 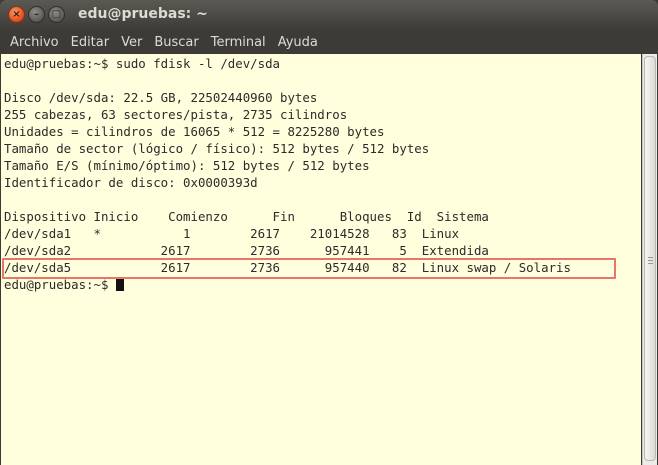 What do you see at coordinates (329, 15) in the screenshot?
I see `title-bar: × – □ edu@pruebas: ~` at bounding box center [329, 15].